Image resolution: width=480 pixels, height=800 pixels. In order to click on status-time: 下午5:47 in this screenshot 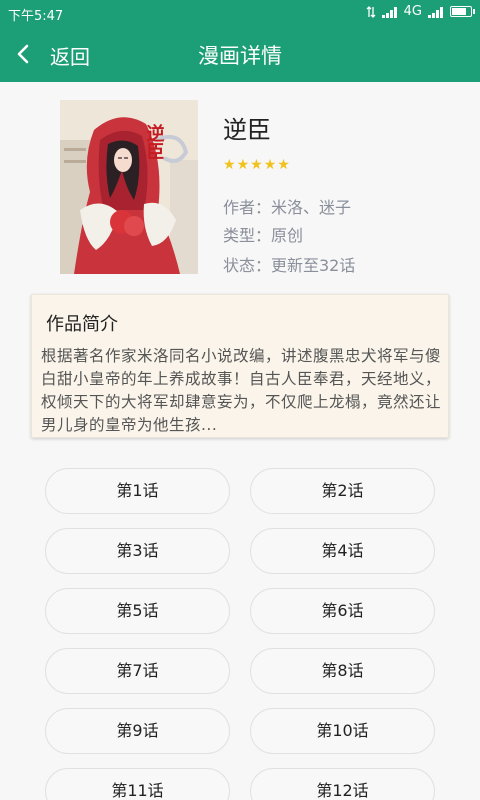, I will do `click(36, 16)`.